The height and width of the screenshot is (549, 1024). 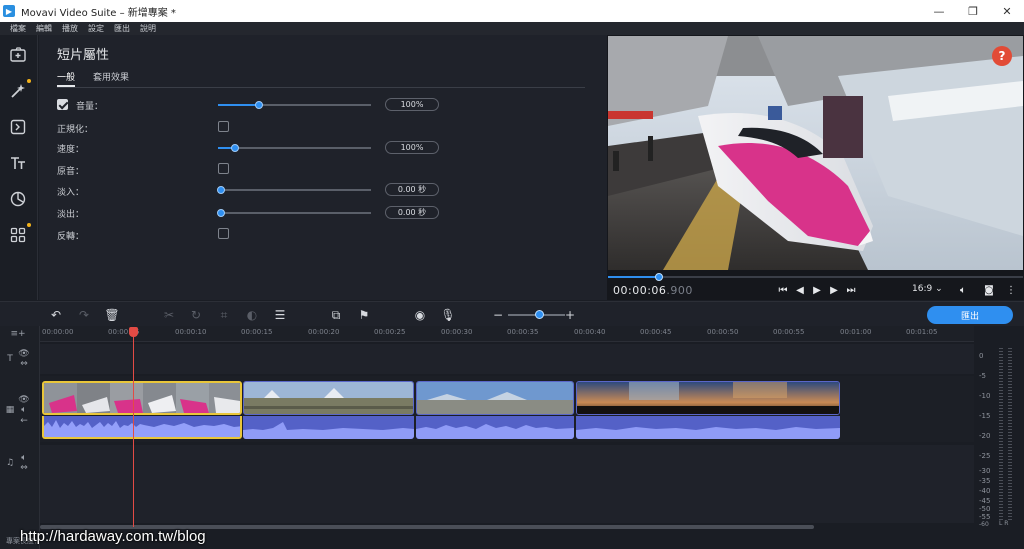 I want to click on marker-flag-icon: ⚑, so click(x=364, y=315).